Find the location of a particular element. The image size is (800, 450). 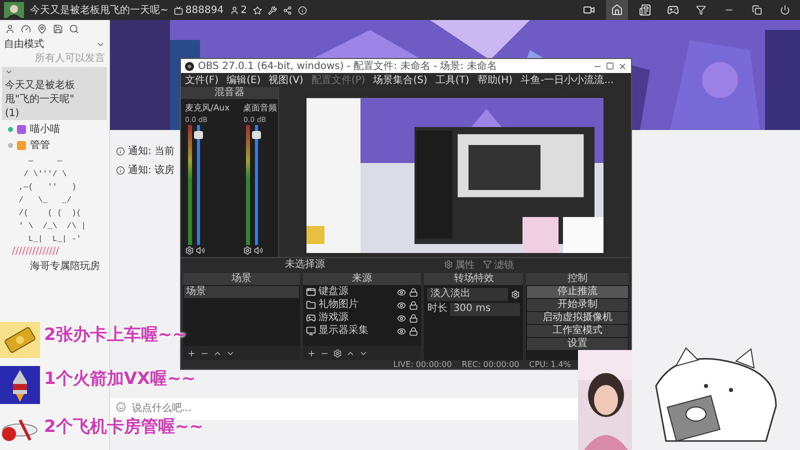

source-item: 礼物图片 is located at coordinates (356, 305).